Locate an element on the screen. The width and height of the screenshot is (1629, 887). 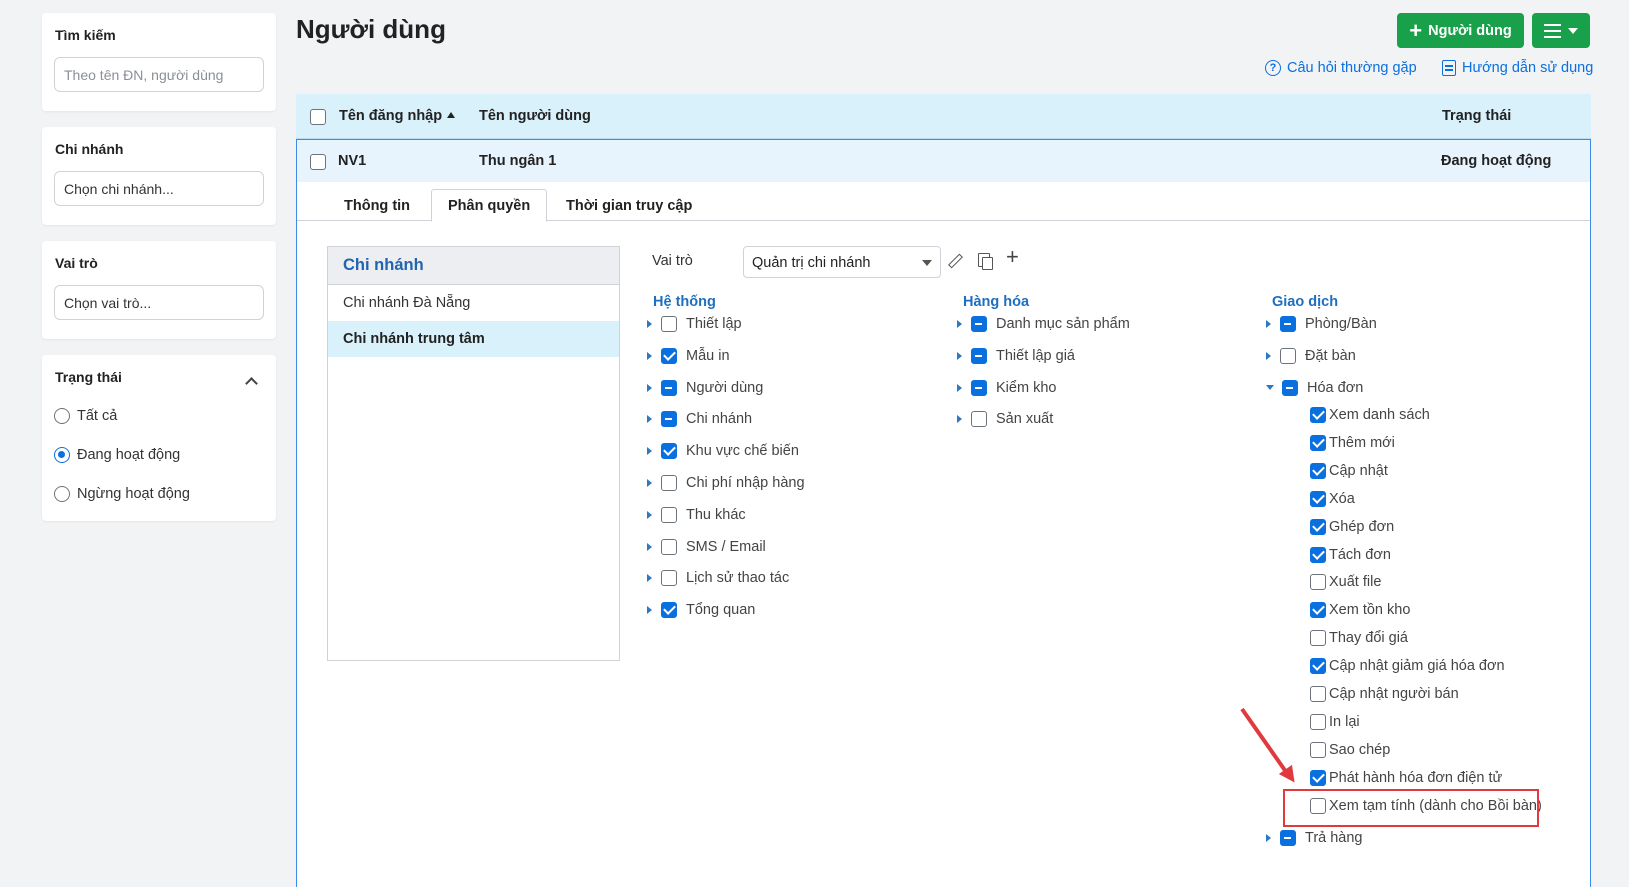
table-row: NV1 Thu ngân 1 Đang hoạt động is located at coordinates (943, 161).